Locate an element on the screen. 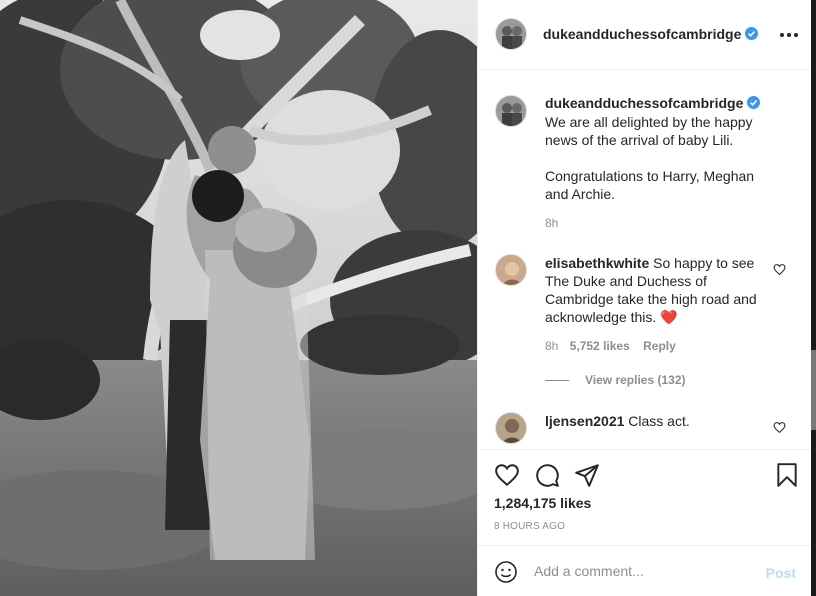  add-comment-bar: Post is located at coordinates (645, 570).